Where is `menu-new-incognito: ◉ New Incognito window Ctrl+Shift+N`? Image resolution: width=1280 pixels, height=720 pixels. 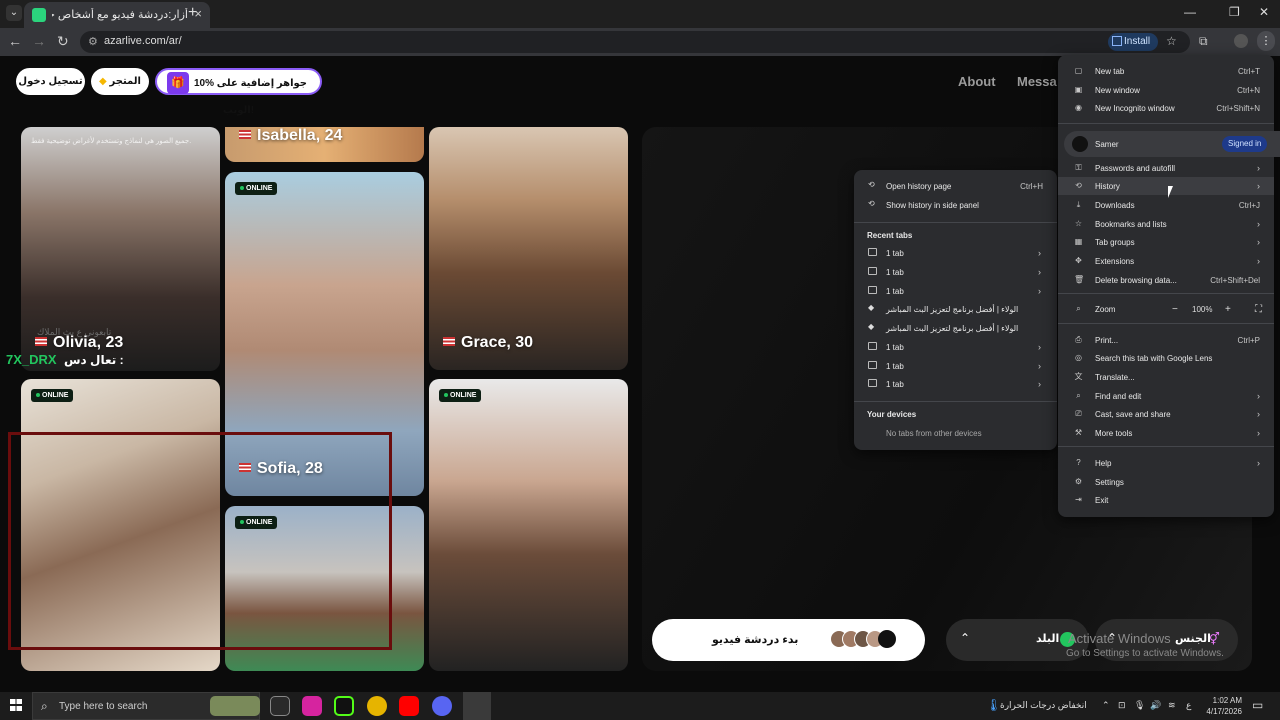 menu-new-incognito: ◉ New Incognito window Ctrl+Shift+N is located at coordinates (1166, 108).